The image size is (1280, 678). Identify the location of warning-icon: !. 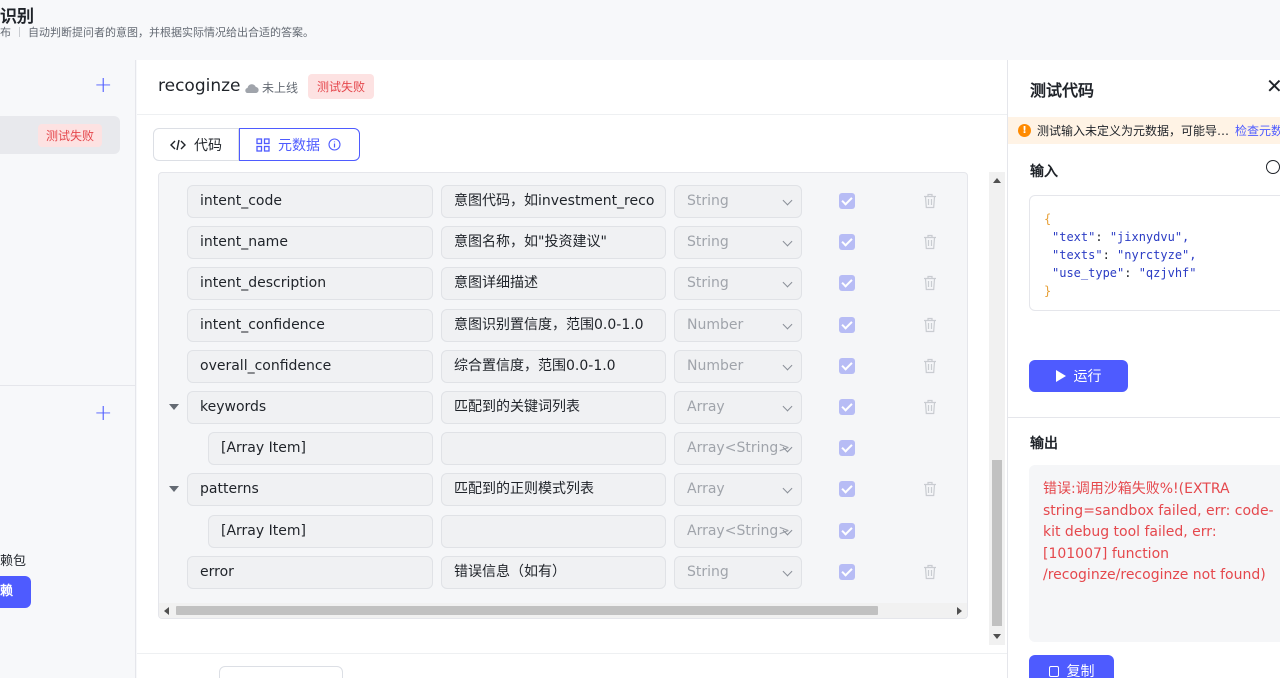
(1024, 130).